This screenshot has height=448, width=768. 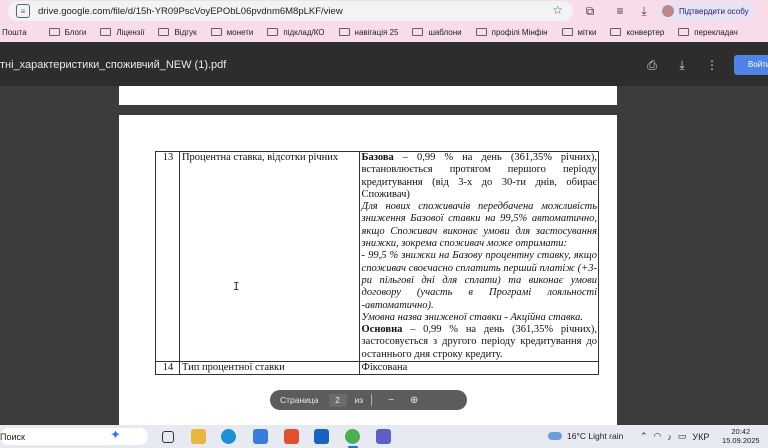 What do you see at coordinates (228, 436) in the screenshot?
I see `edge-icon` at bounding box center [228, 436].